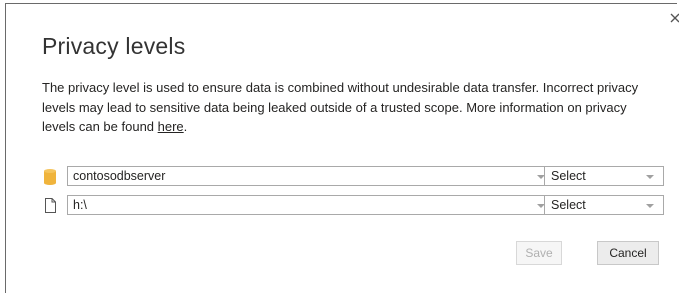 This screenshot has width=679, height=293. Describe the element at coordinates (114, 46) in the screenshot. I see `dialog-title: Privacy levels` at that location.